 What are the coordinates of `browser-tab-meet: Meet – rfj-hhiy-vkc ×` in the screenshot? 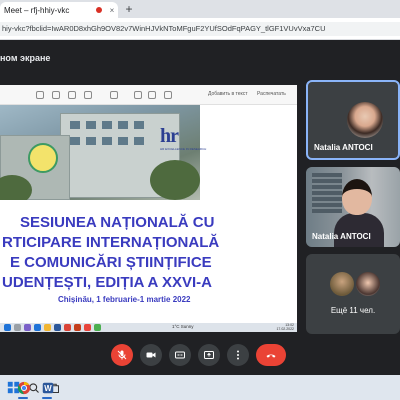 It's located at (59, 10).